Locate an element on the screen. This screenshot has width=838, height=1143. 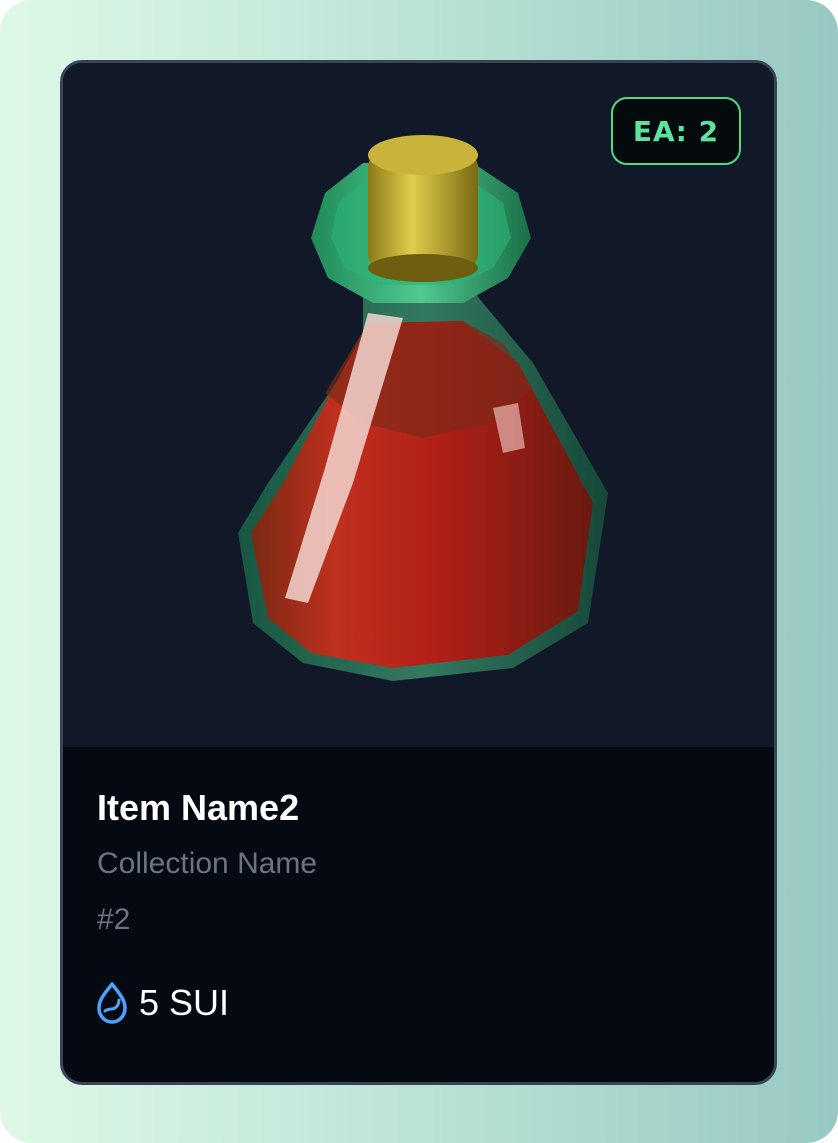
price-amount: 5 SUI is located at coordinates (184, 1002).